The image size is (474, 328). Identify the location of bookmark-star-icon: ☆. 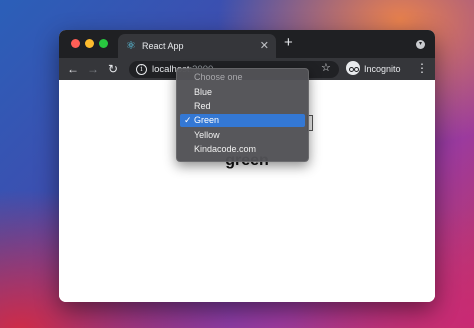
(326, 68).